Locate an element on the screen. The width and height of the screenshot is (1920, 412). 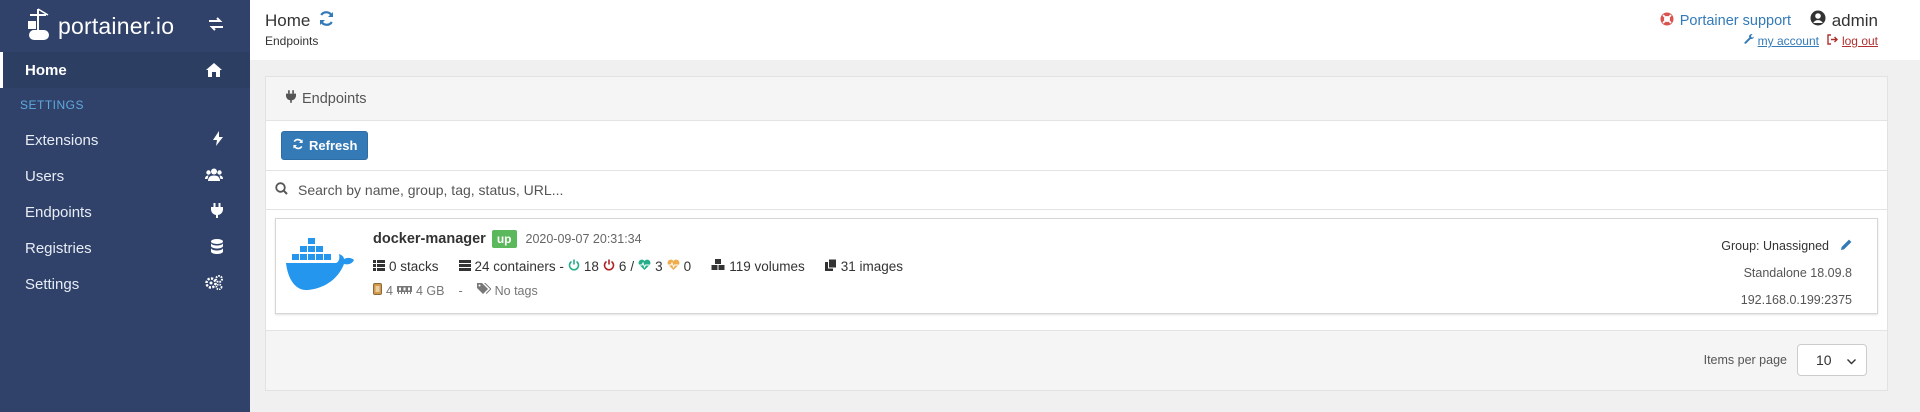
endpoint-name: docker-manager is located at coordinates (429, 239).